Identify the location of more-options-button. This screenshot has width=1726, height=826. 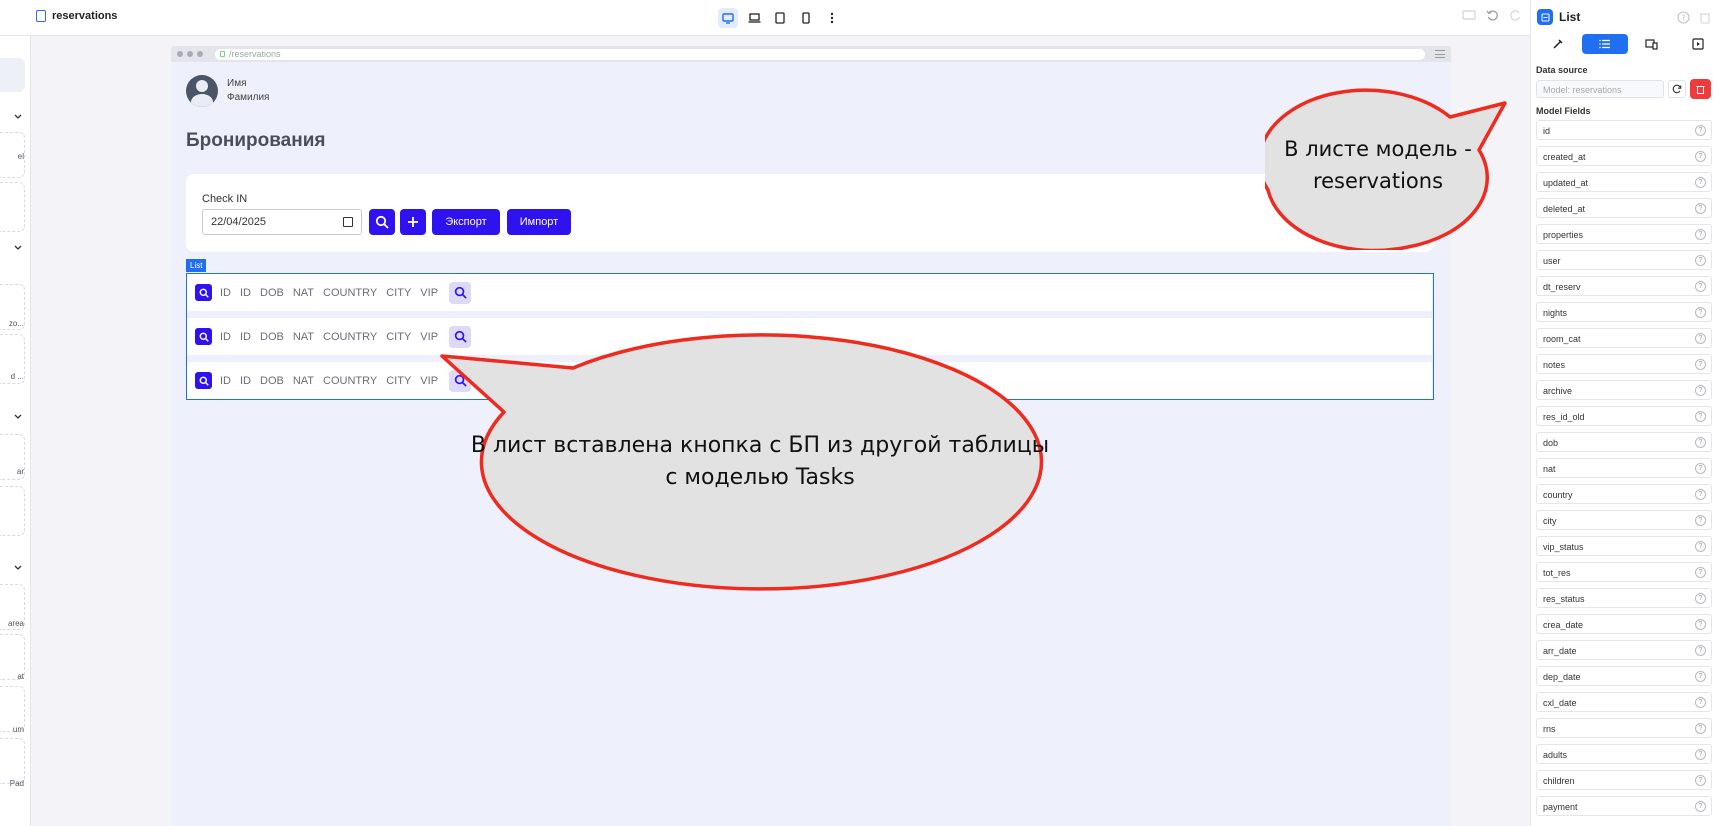
(832, 18).